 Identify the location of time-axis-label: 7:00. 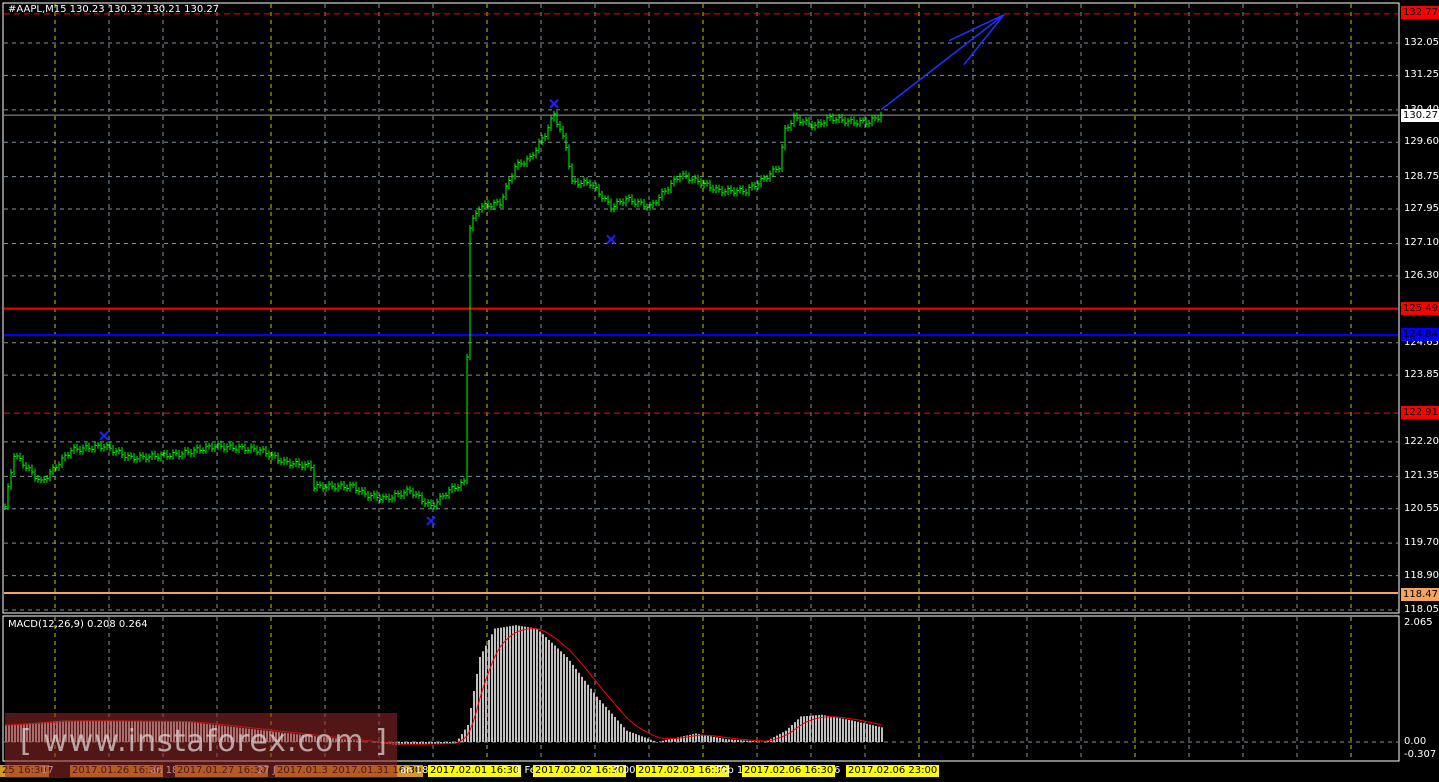
(624, 770).